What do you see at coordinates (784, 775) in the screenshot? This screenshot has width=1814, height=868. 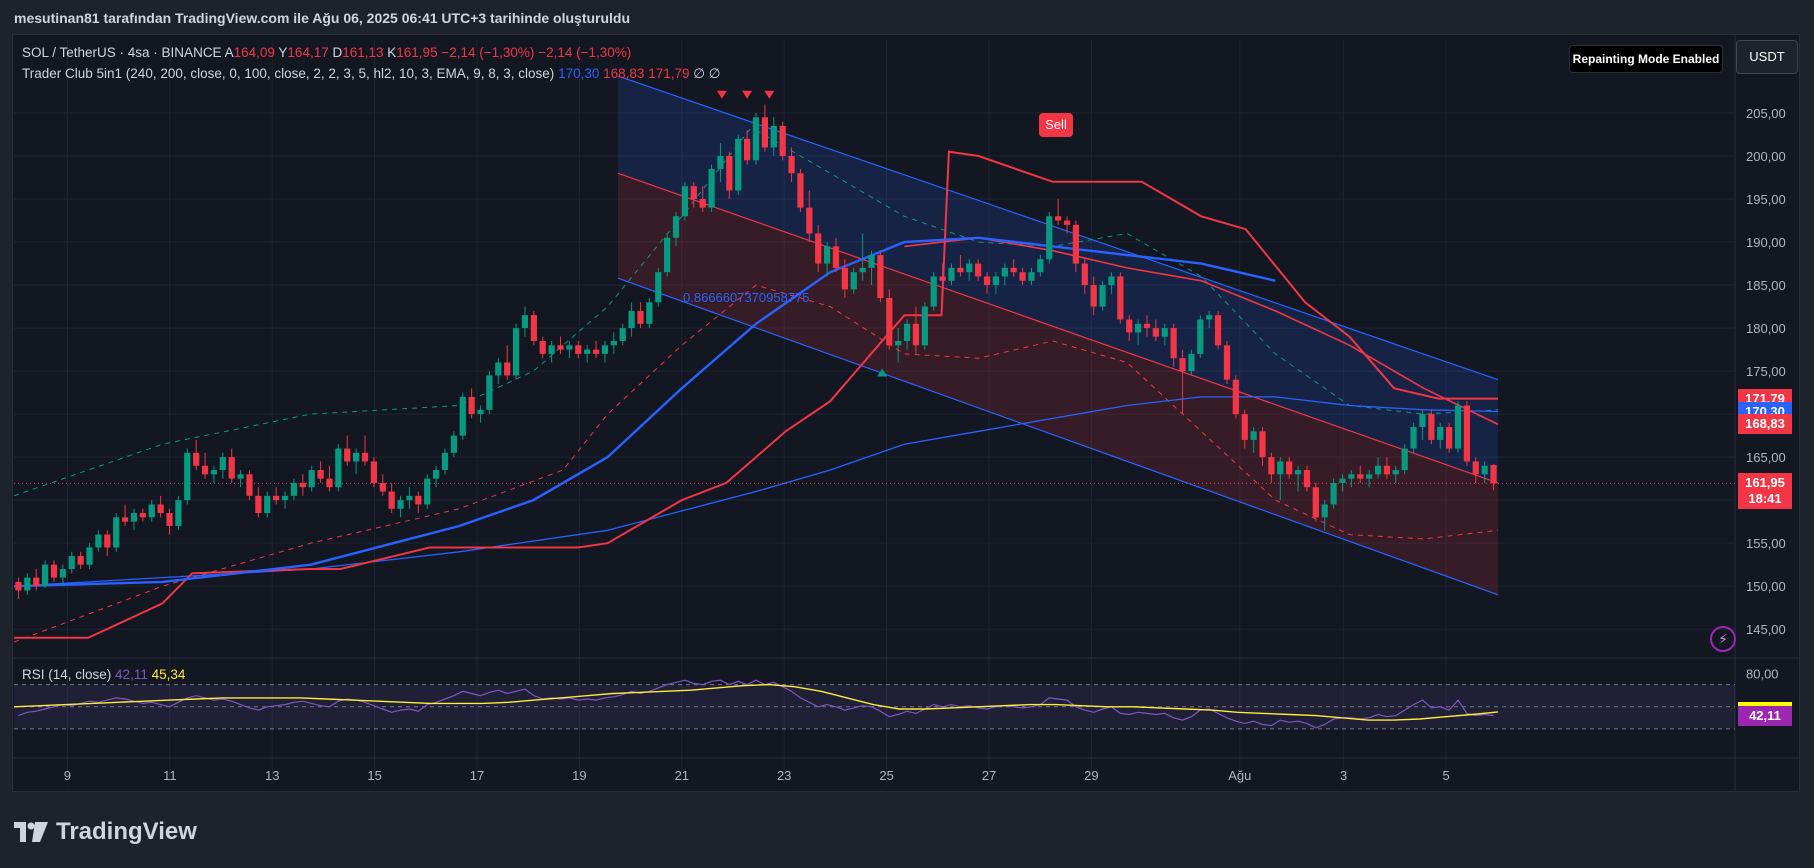 I see `x-tick-label: 23` at bounding box center [784, 775].